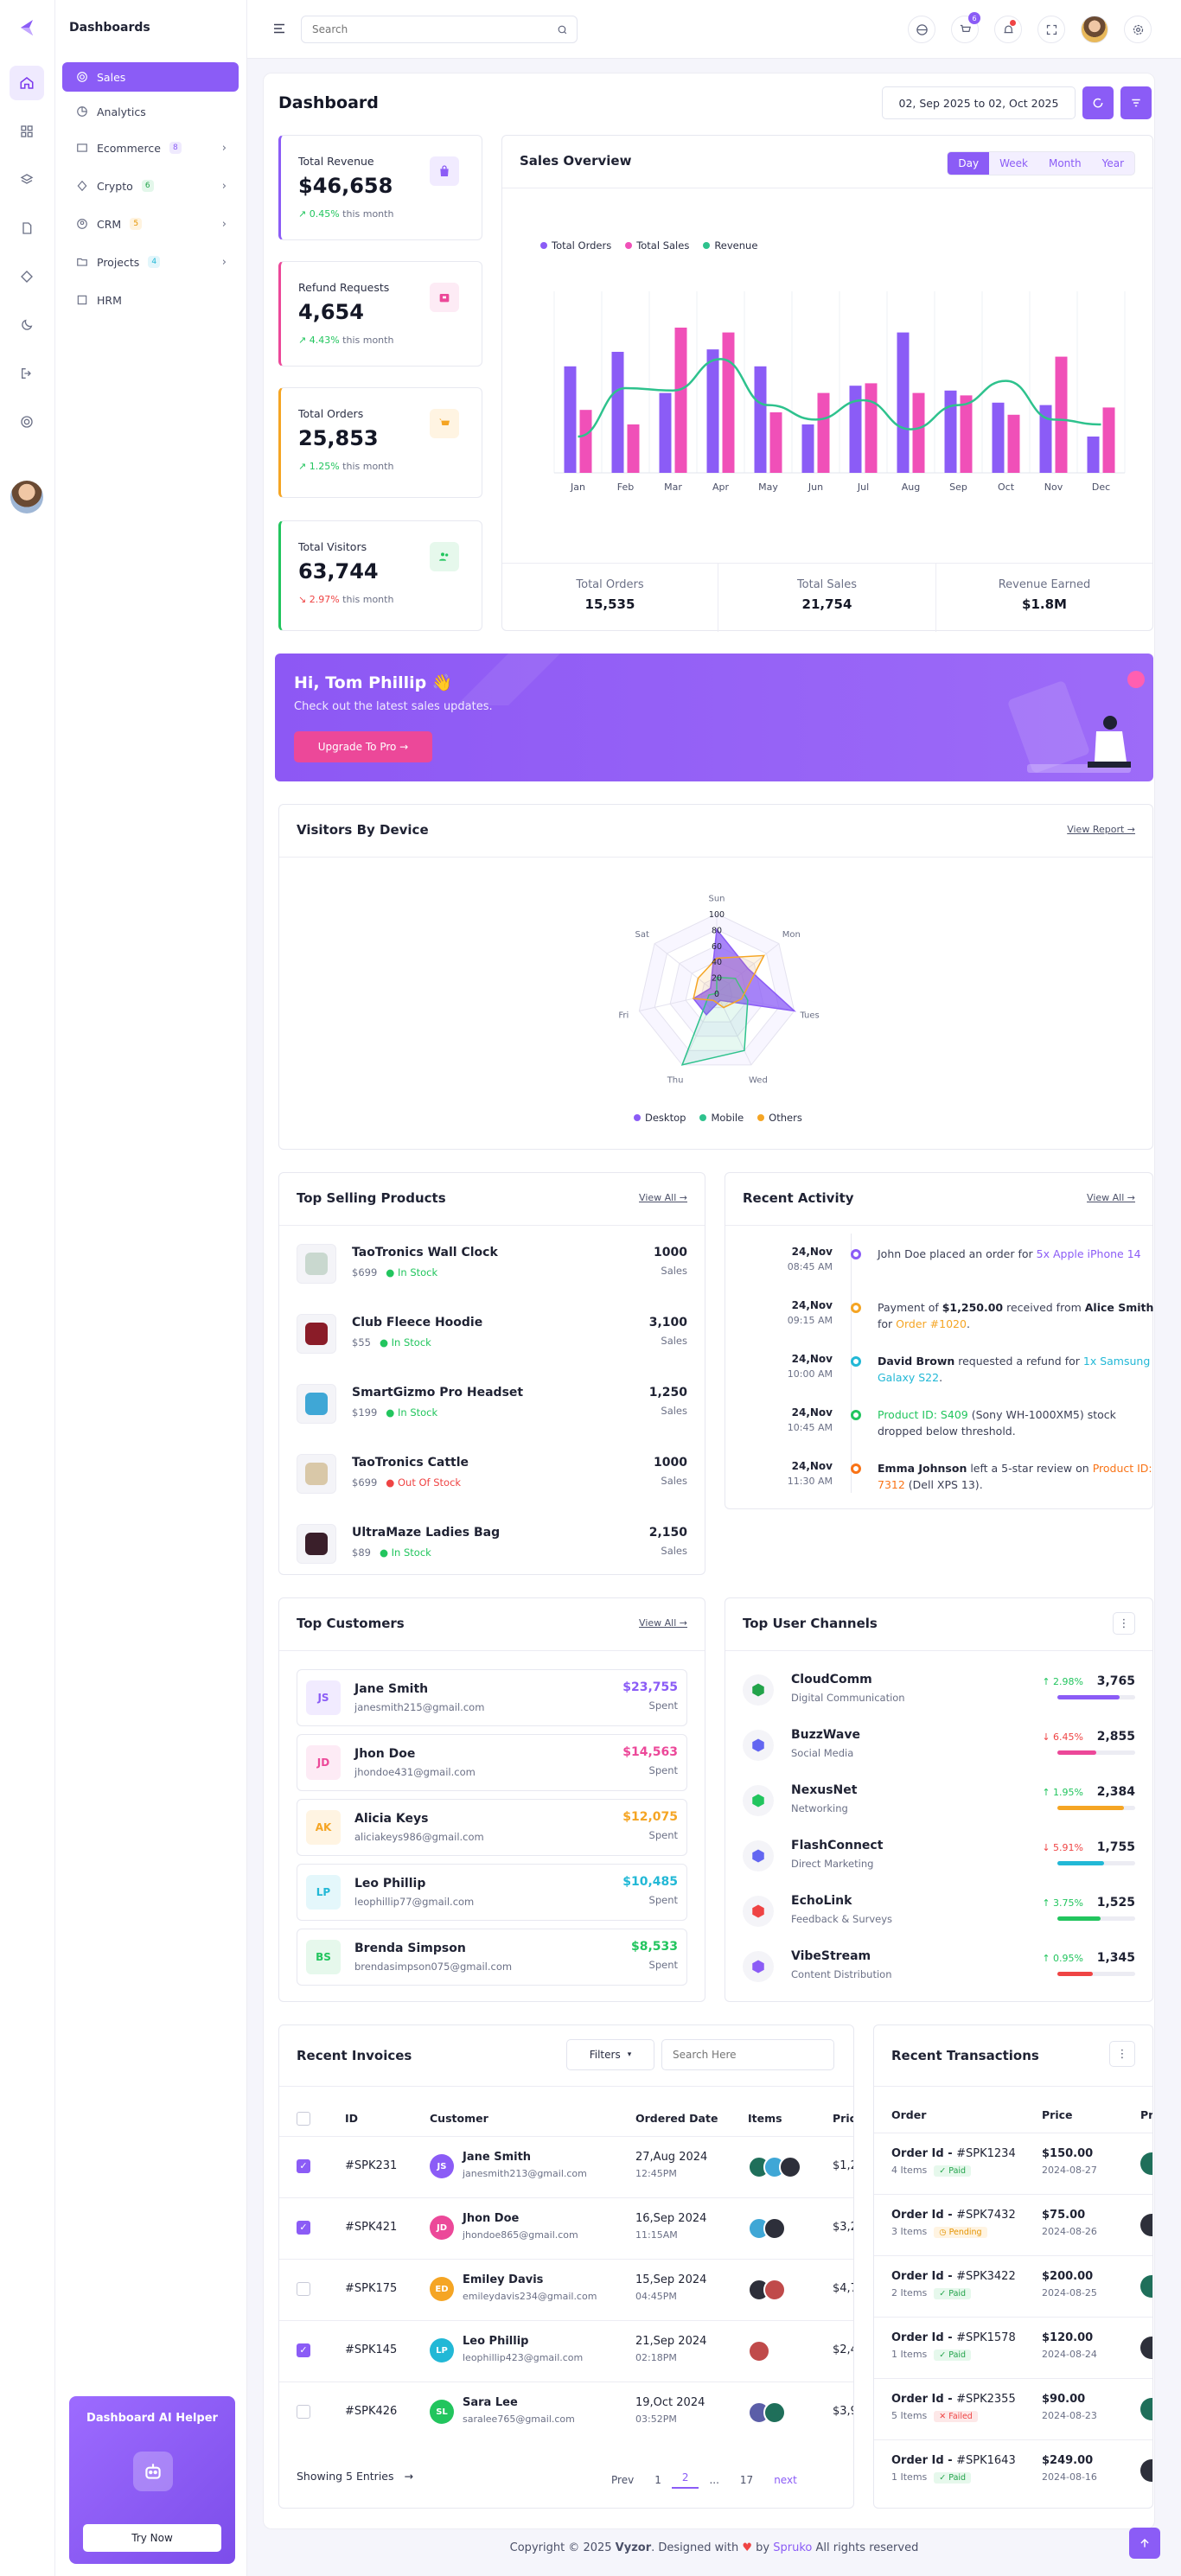 The height and width of the screenshot is (2576, 1181). What do you see at coordinates (151, 148) in the screenshot?
I see `sidebar-item-ecommerce: Ecommerce 8 ›` at bounding box center [151, 148].